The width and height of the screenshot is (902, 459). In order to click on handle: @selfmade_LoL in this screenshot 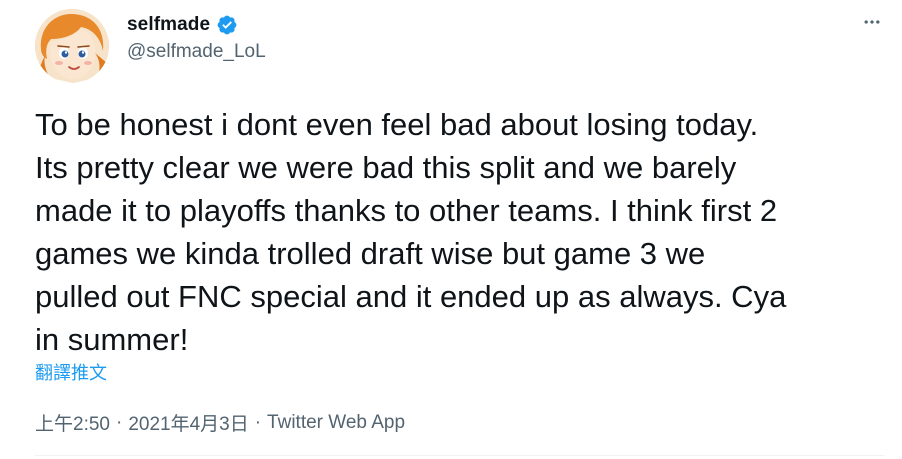, I will do `click(196, 52)`.